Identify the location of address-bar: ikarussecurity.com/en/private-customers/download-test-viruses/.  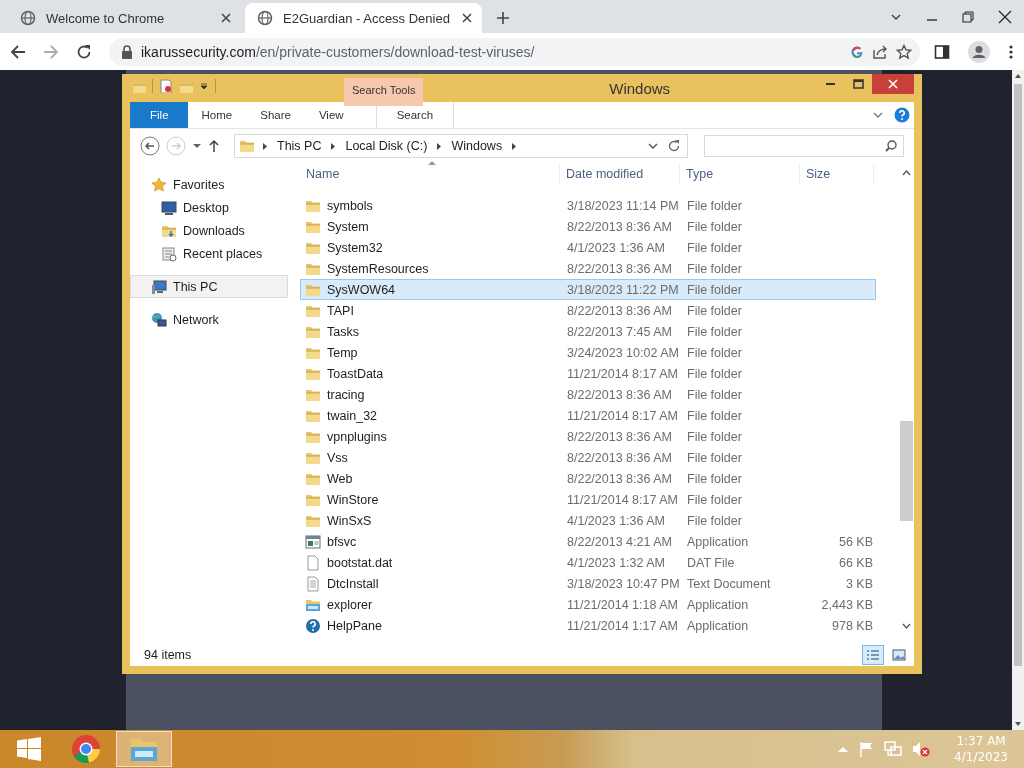
(514, 51).